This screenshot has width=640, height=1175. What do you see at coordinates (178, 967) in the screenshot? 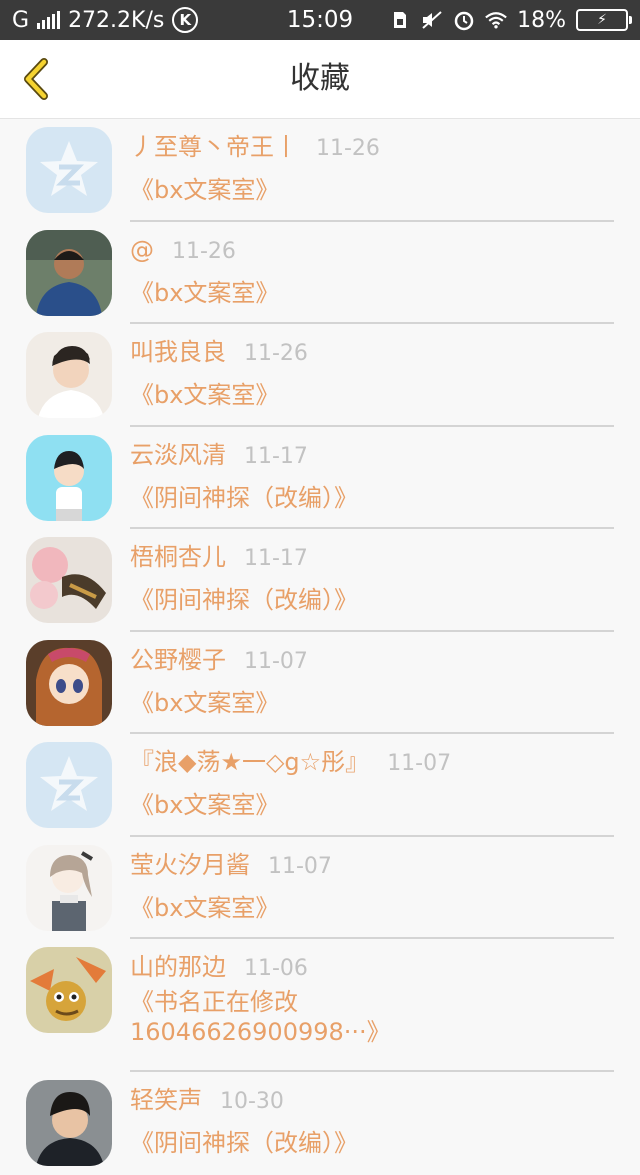
I see `user-name: 山的那边` at bounding box center [178, 967].